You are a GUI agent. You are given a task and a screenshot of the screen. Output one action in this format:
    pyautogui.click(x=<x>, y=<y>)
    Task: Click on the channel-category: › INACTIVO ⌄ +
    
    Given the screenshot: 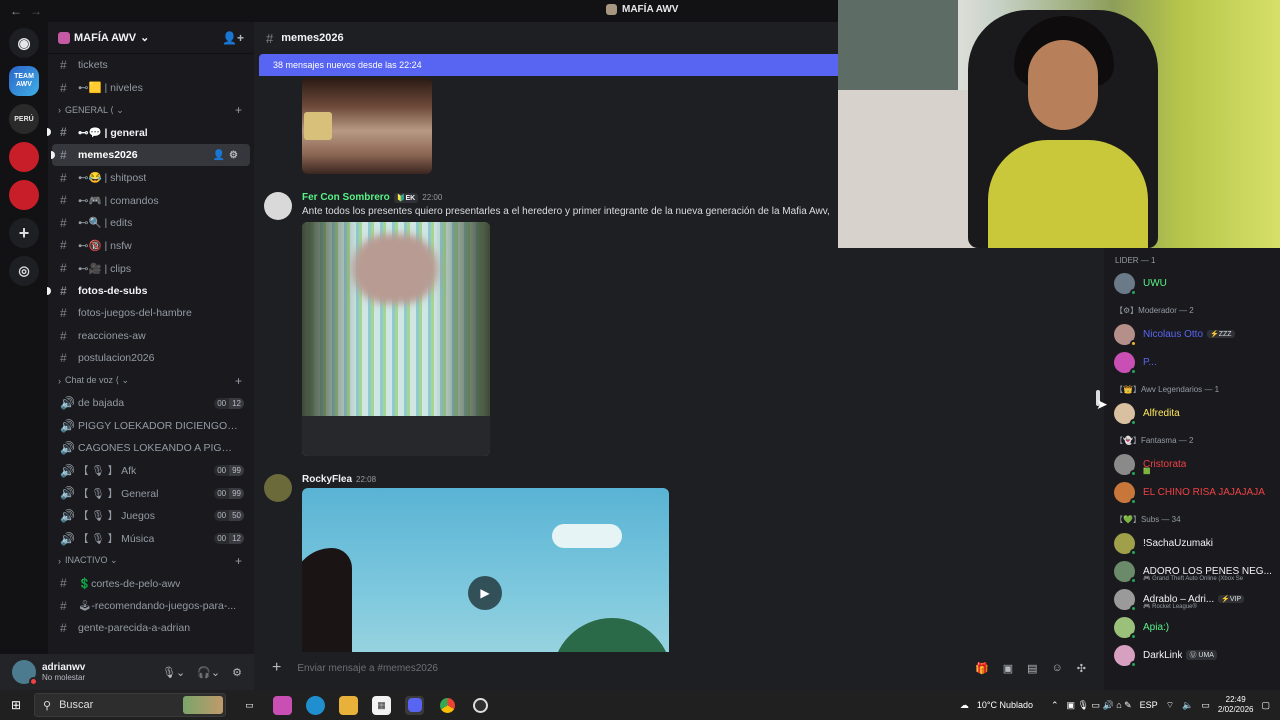 What is the action you would take?
    pyautogui.click(x=151, y=561)
    